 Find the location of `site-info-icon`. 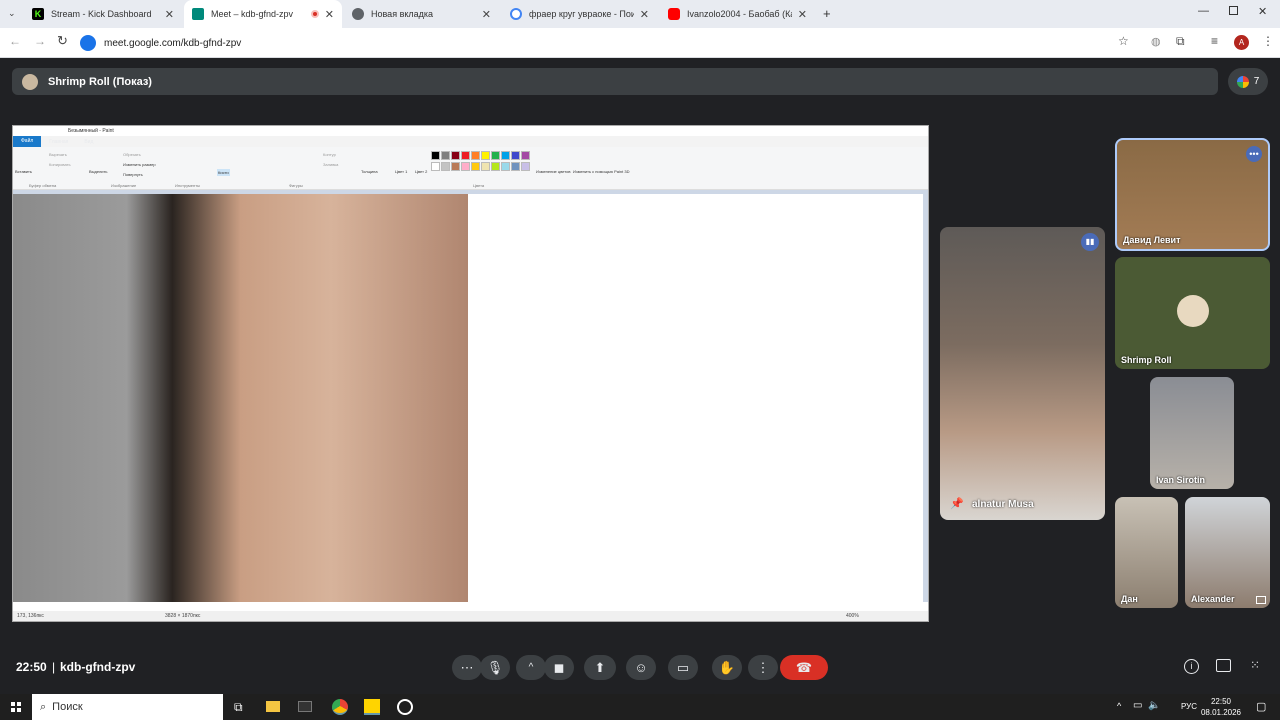

site-info-icon is located at coordinates (88, 43).